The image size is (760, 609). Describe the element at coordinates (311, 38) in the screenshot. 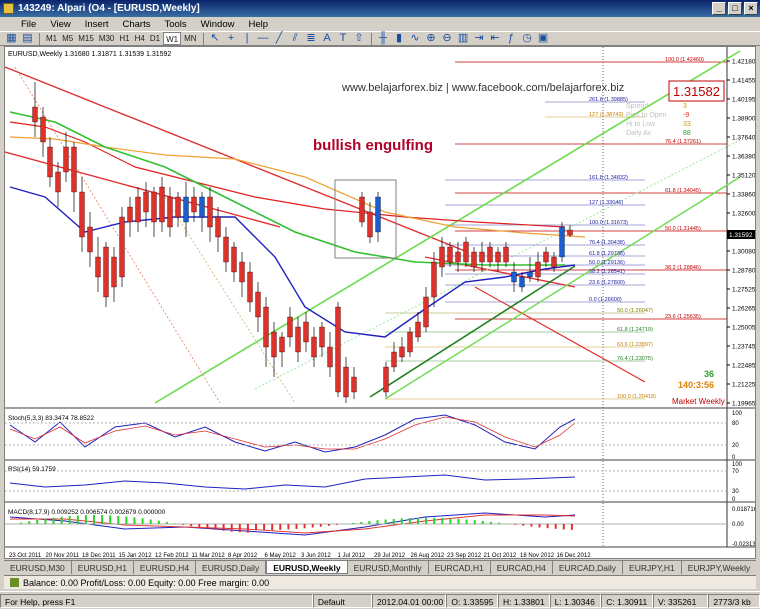

I see `fibonacci-icon: ≣` at that location.